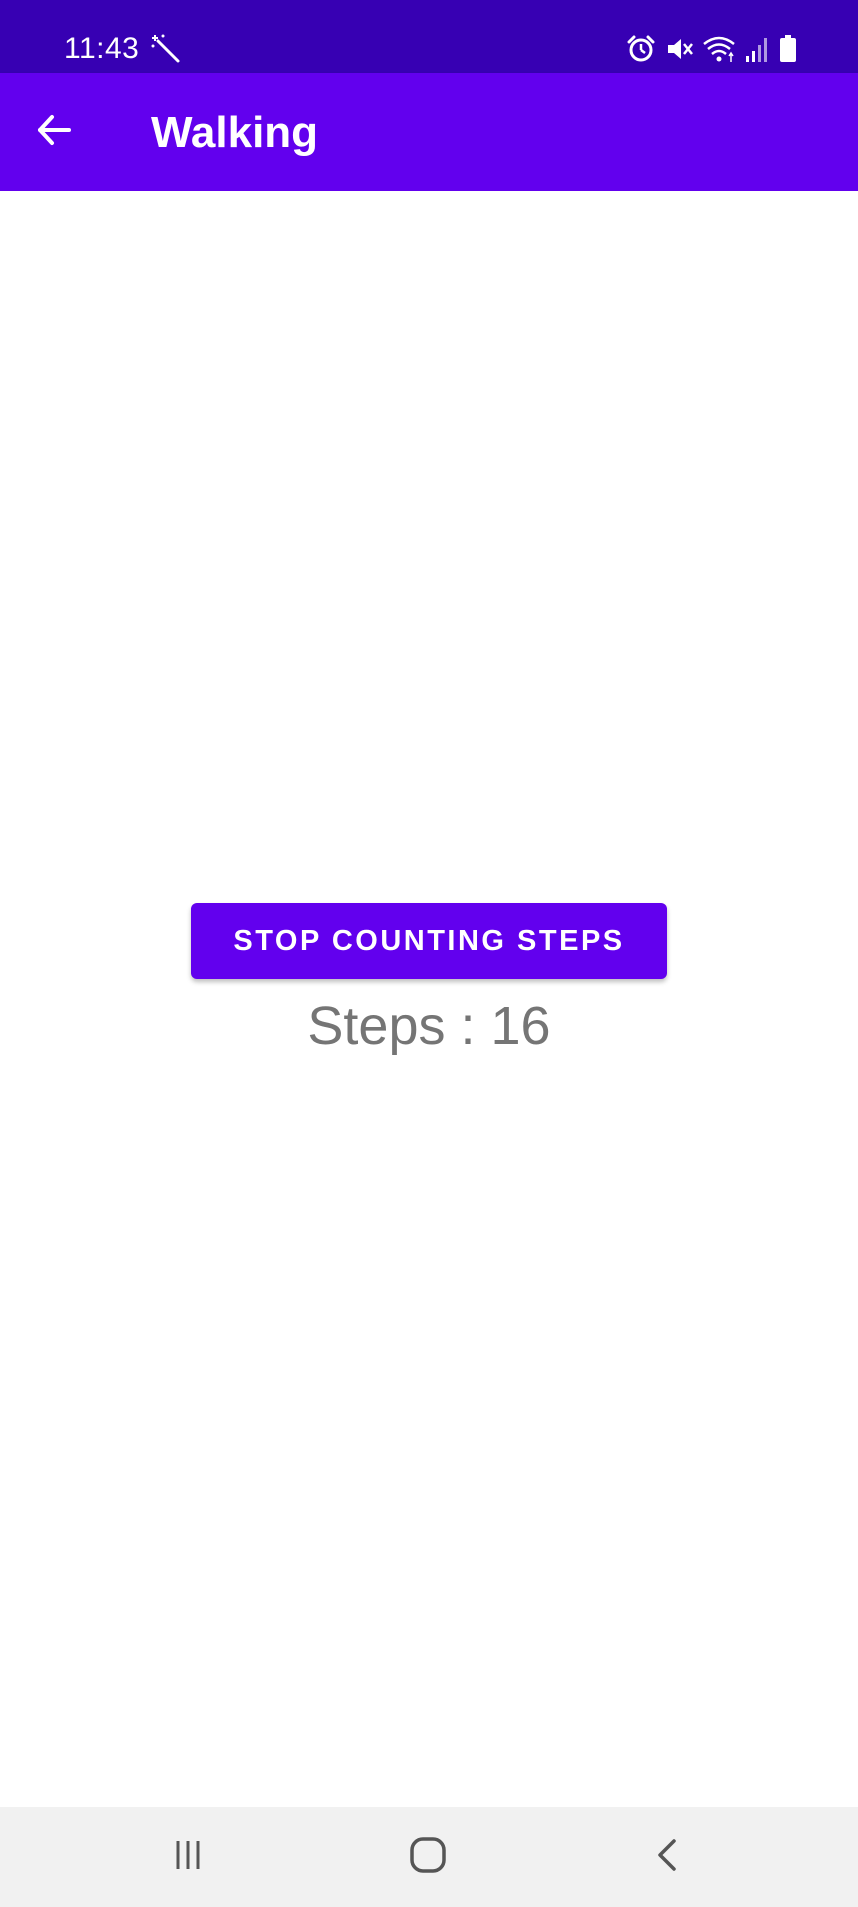 Image resolution: width=858 pixels, height=1907 pixels. What do you see at coordinates (679, 49) in the screenshot?
I see `mute-icon` at bounding box center [679, 49].